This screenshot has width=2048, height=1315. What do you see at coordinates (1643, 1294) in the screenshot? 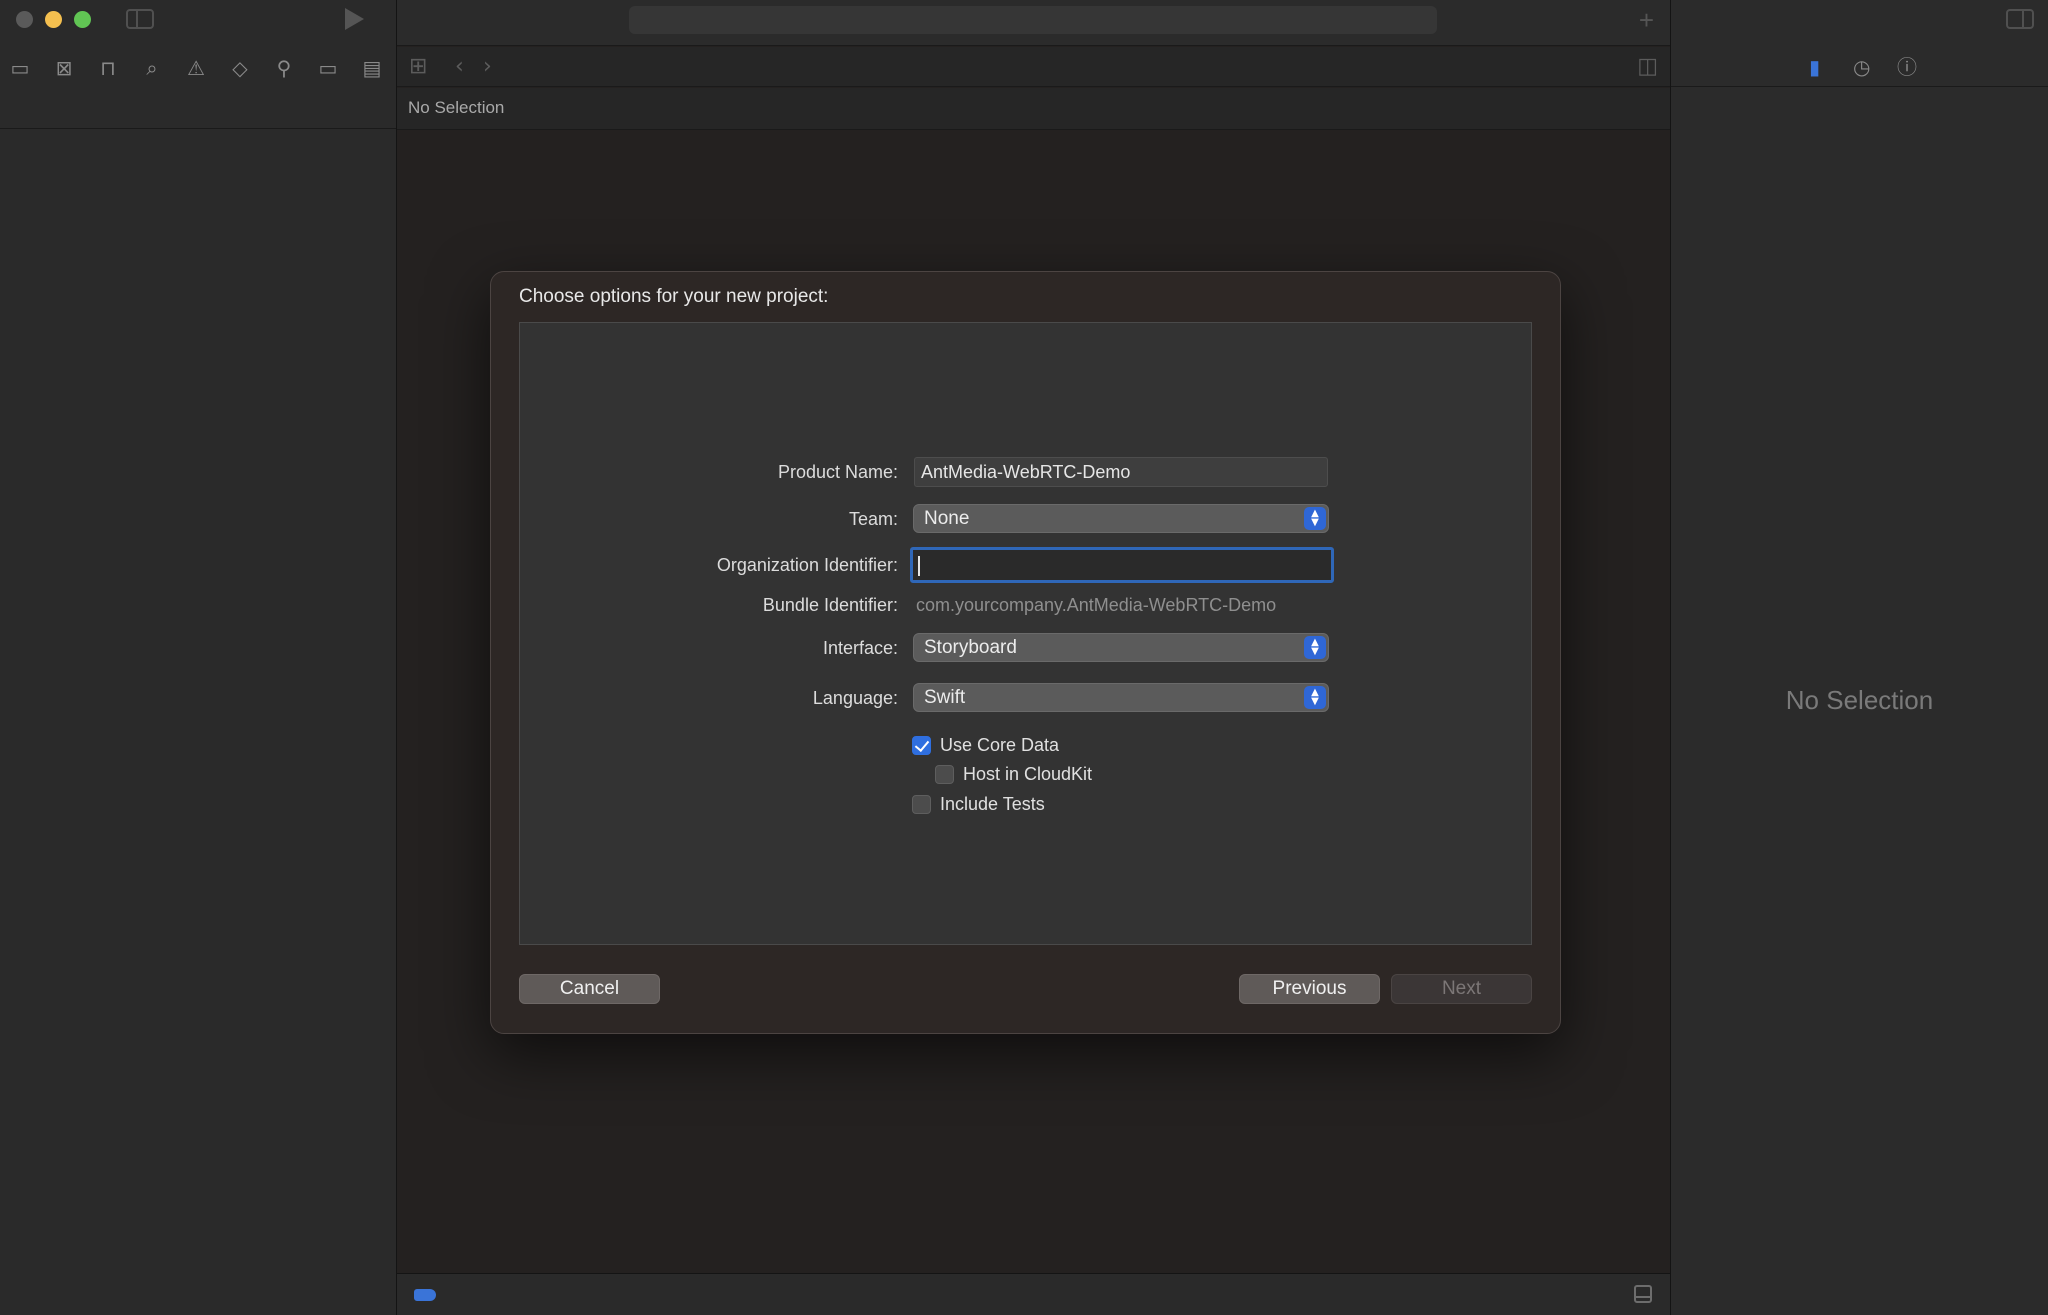
I see `console-toggle-icon` at bounding box center [1643, 1294].